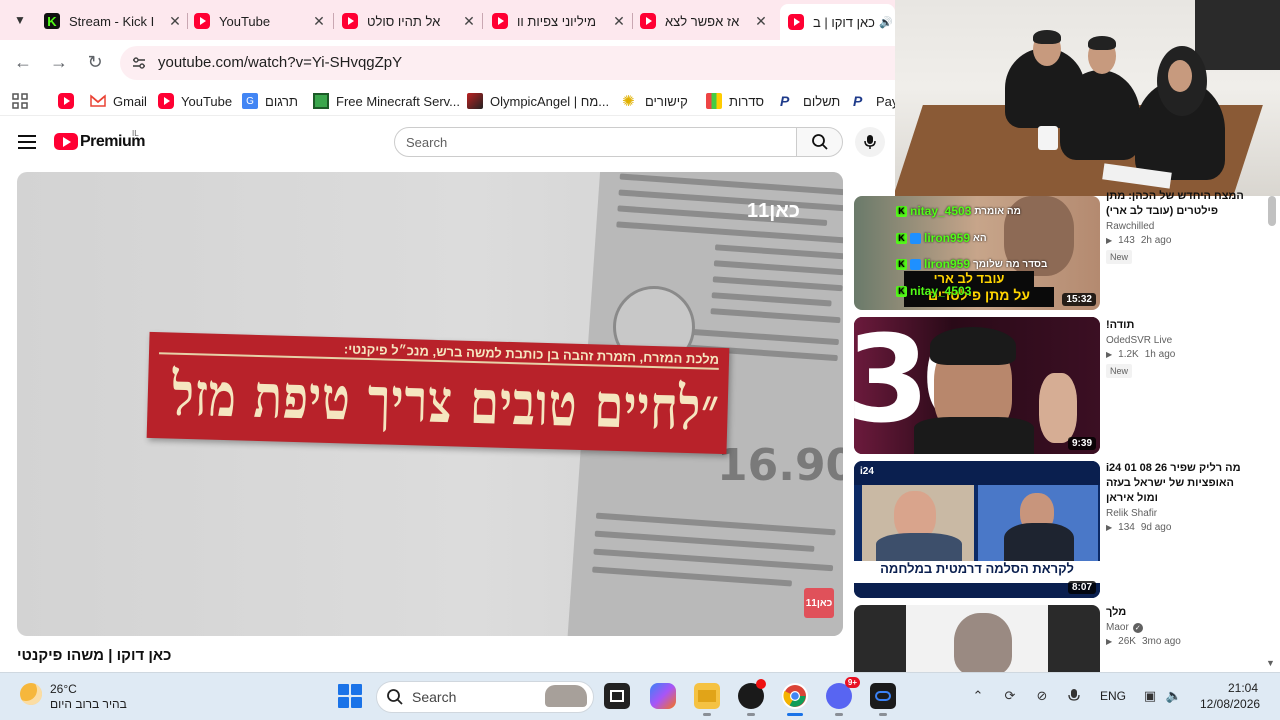 Image resolution: width=1280 pixels, height=720 pixels. What do you see at coordinates (819, 603) in the screenshot?
I see `channel-corner-logo: כאן11` at bounding box center [819, 603].